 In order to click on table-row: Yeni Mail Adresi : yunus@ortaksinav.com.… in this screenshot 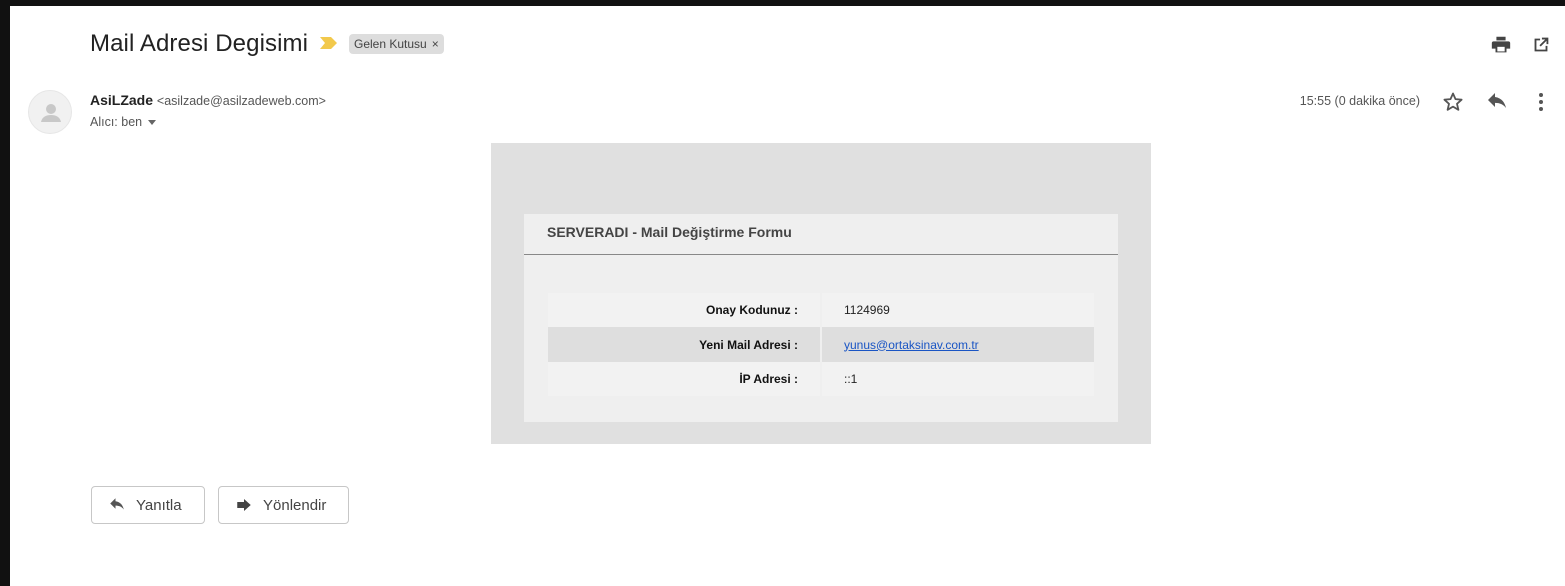, I will do `click(821, 344)`.